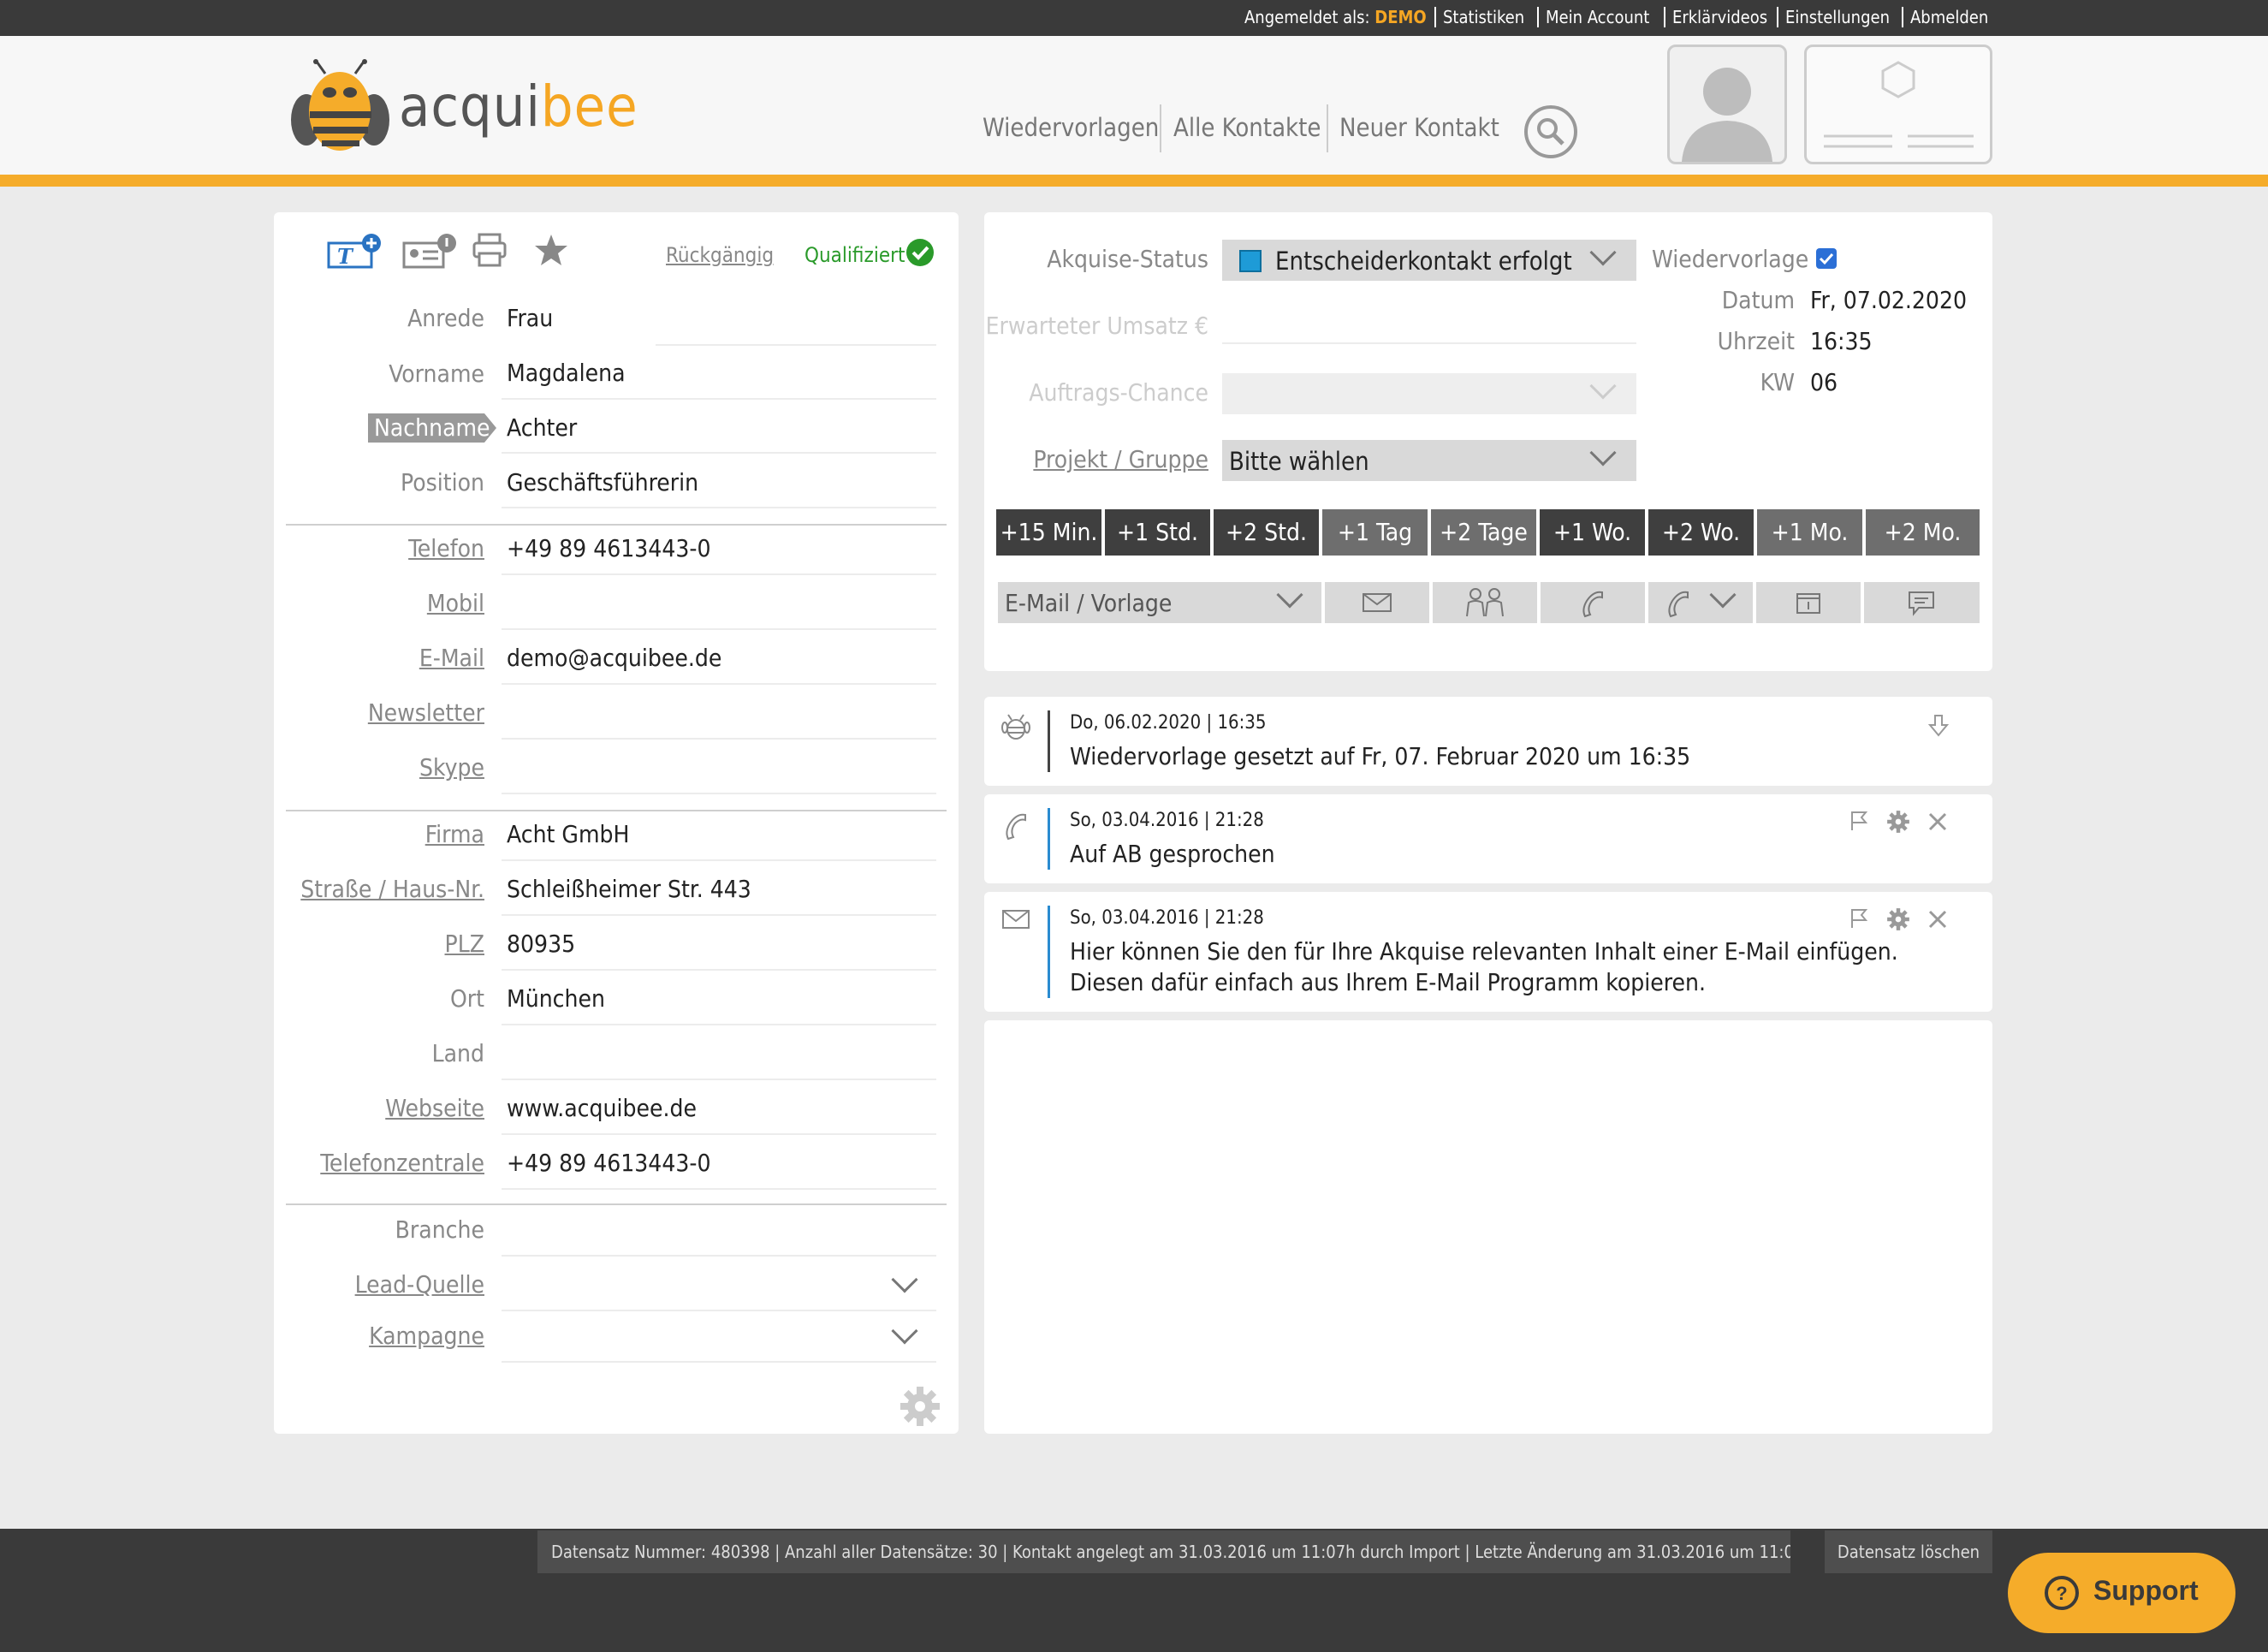 This screenshot has width=2268, height=1652. I want to click on value-nachname: Achter, so click(542, 427).